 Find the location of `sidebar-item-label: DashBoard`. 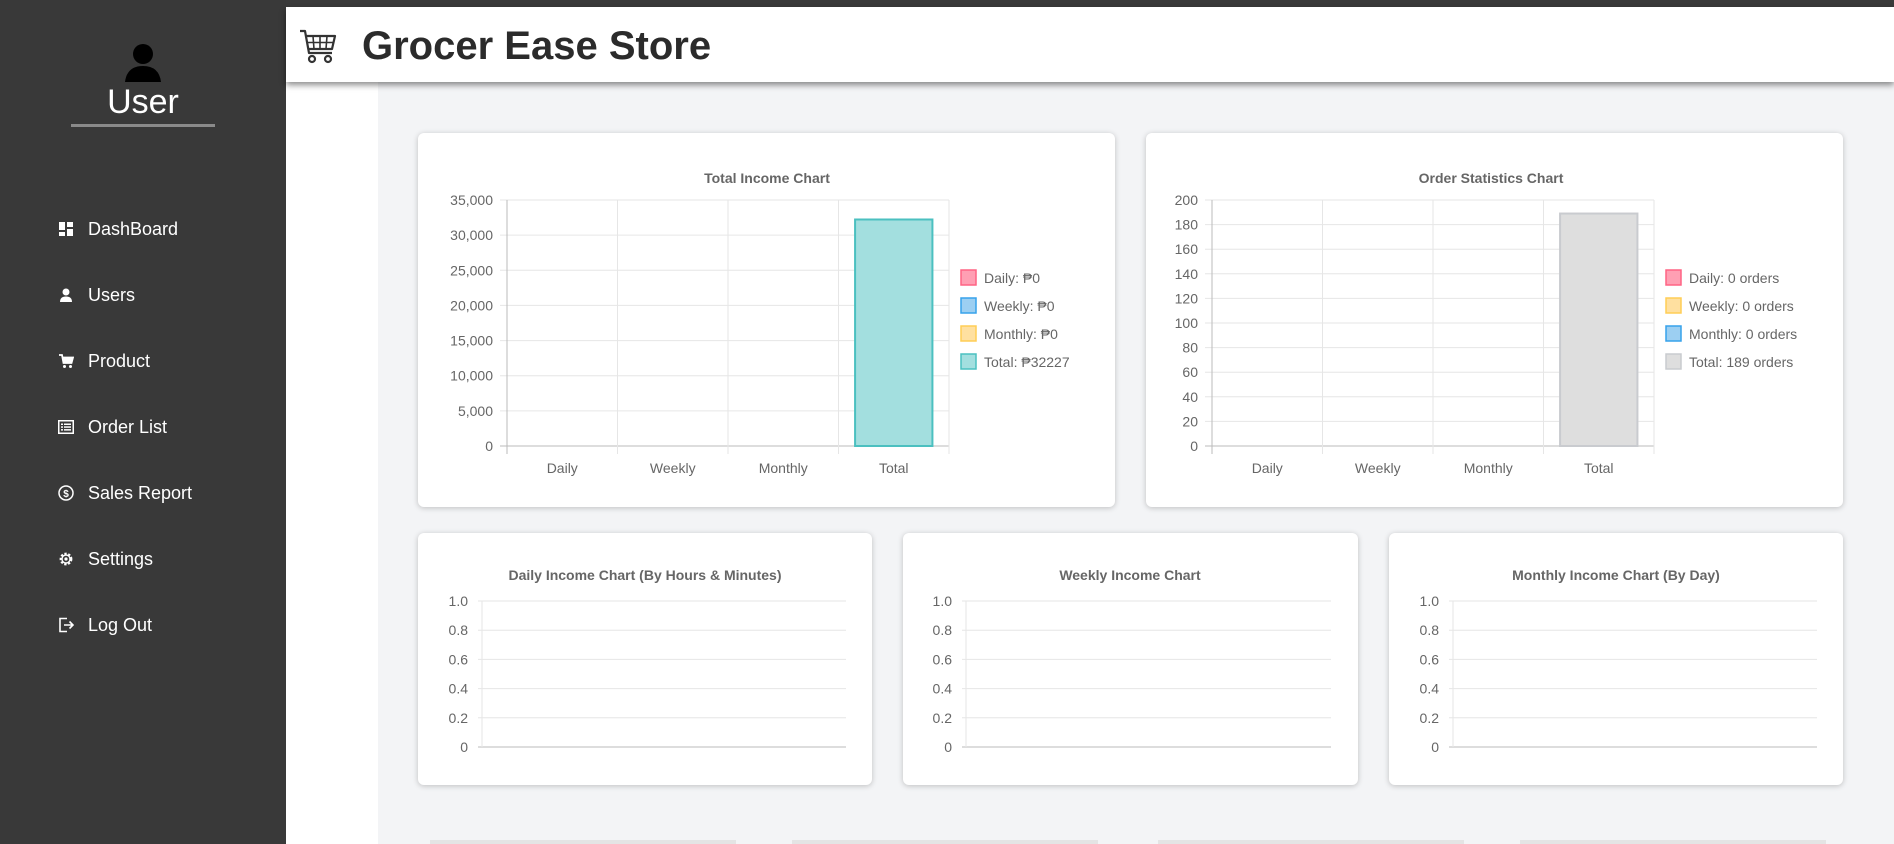

sidebar-item-label: DashBoard is located at coordinates (133, 228).